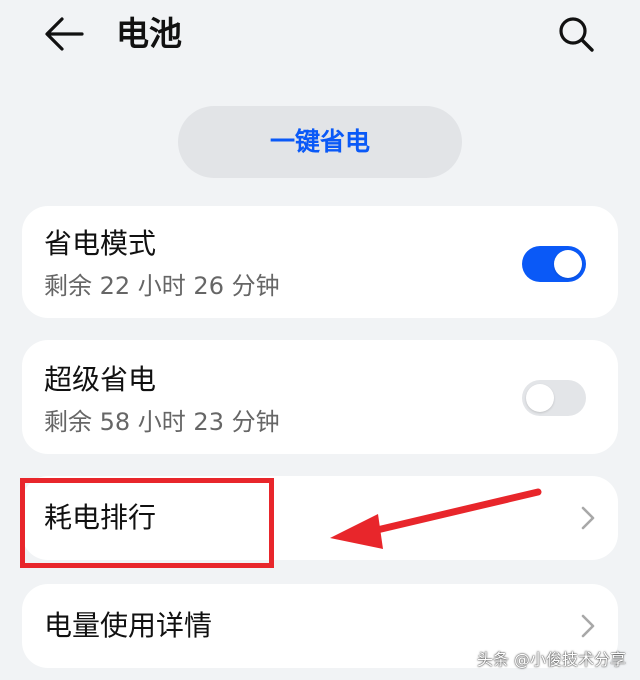 The height and width of the screenshot is (680, 640). What do you see at coordinates (162, 422) in the screenshot?
I see `super-power-save-remaining: 剩余 58 小时 23 分钟` at bounding box center [162, 422].